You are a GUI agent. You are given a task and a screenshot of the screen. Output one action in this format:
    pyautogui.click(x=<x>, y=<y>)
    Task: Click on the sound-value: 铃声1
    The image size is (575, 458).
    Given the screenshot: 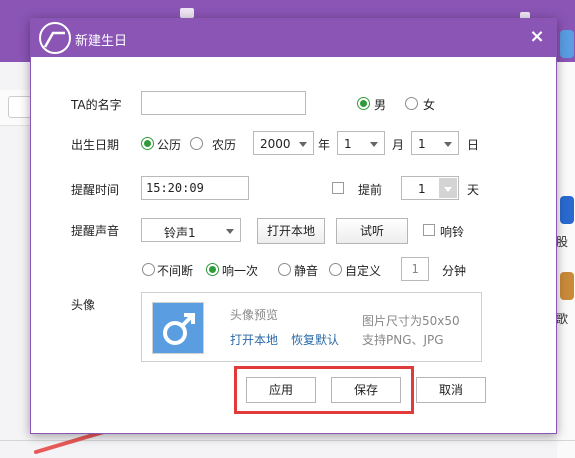 What is the action you would take?
    pyautogui.click(x=180, y=233)
    